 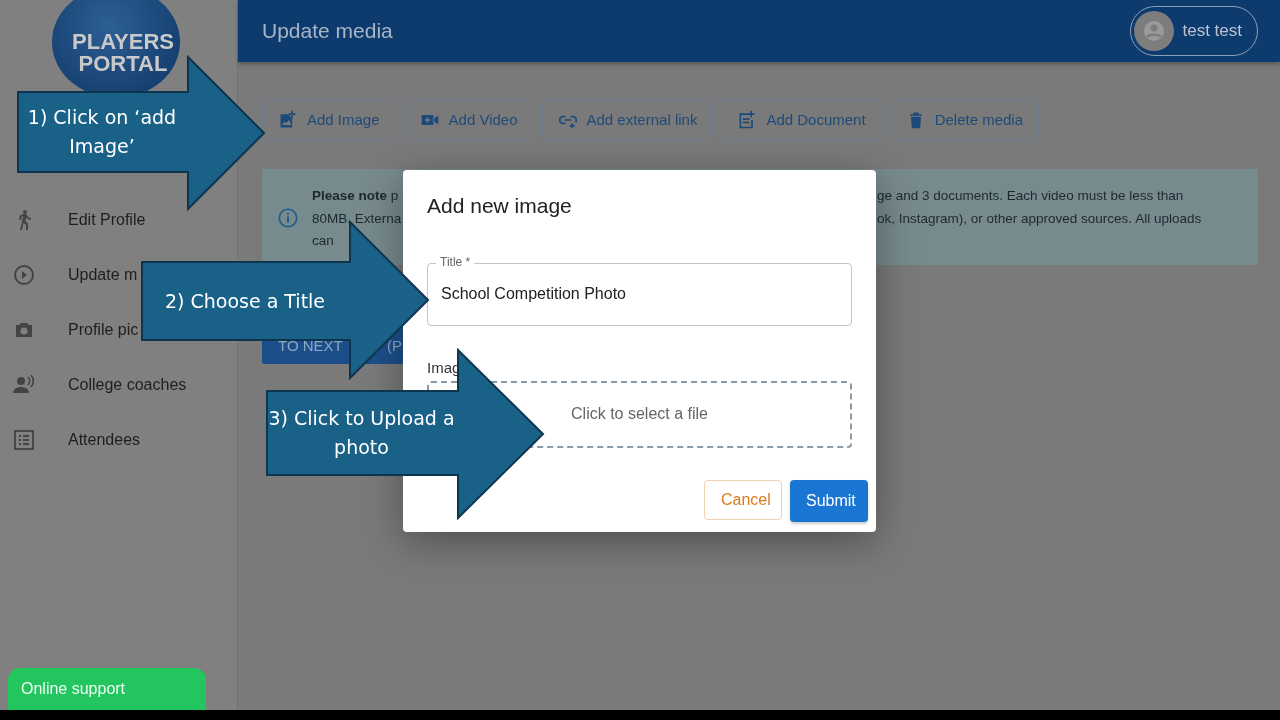 I want to click on add-document-icon, so click(x=747, y=119).